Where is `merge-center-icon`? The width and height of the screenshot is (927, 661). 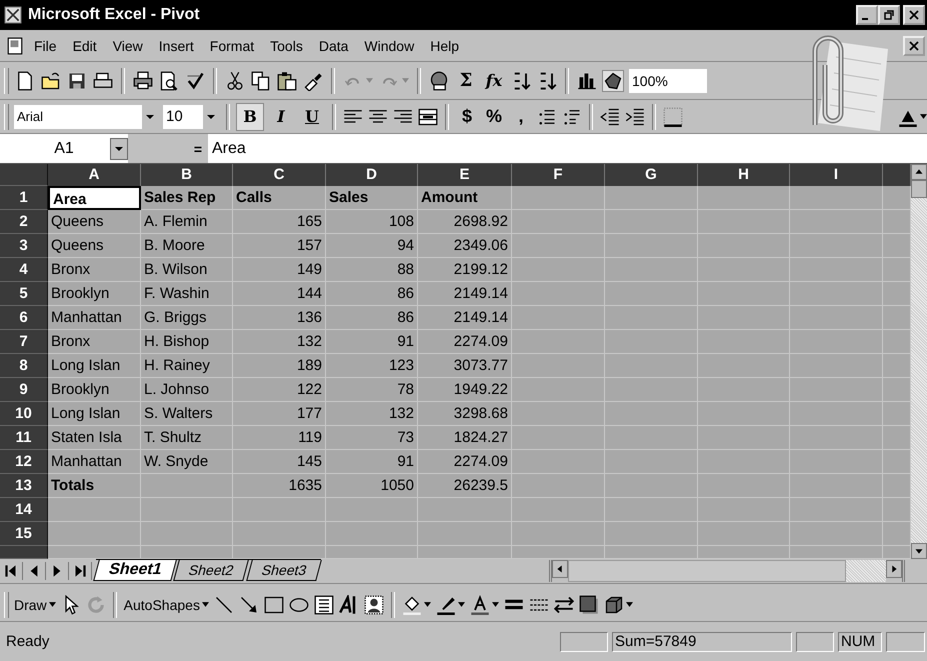
merge-center-icon is located at coordinates (428, 116).